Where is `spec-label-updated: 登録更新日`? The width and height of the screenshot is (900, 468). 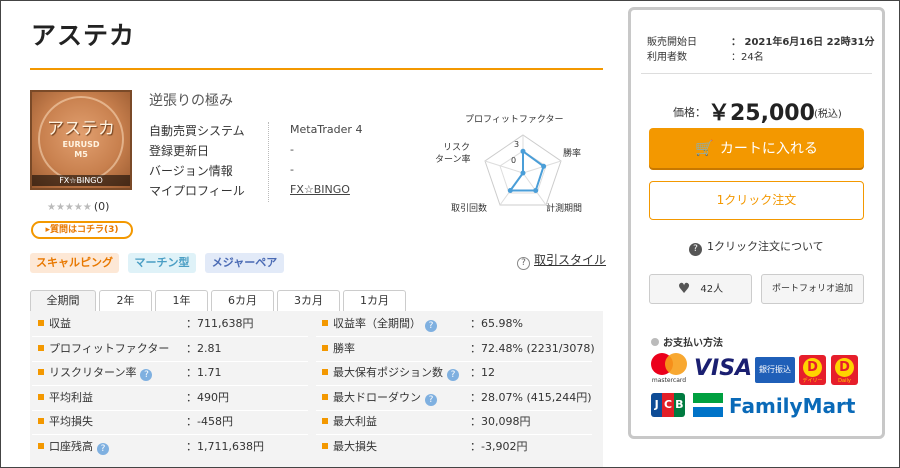 spec-label-updated: 登録更新日 is located at coordinates (179, 151).